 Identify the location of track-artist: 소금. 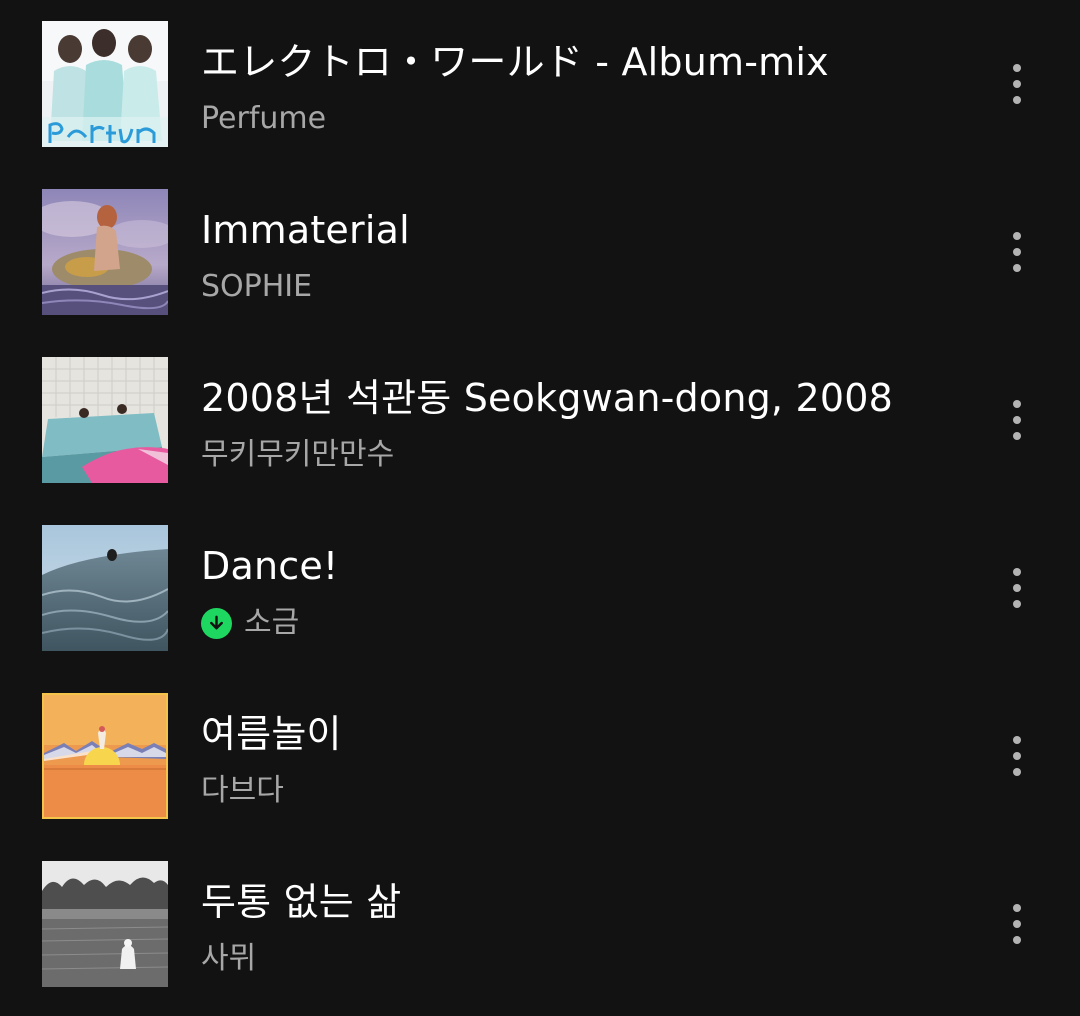
(272, 622).